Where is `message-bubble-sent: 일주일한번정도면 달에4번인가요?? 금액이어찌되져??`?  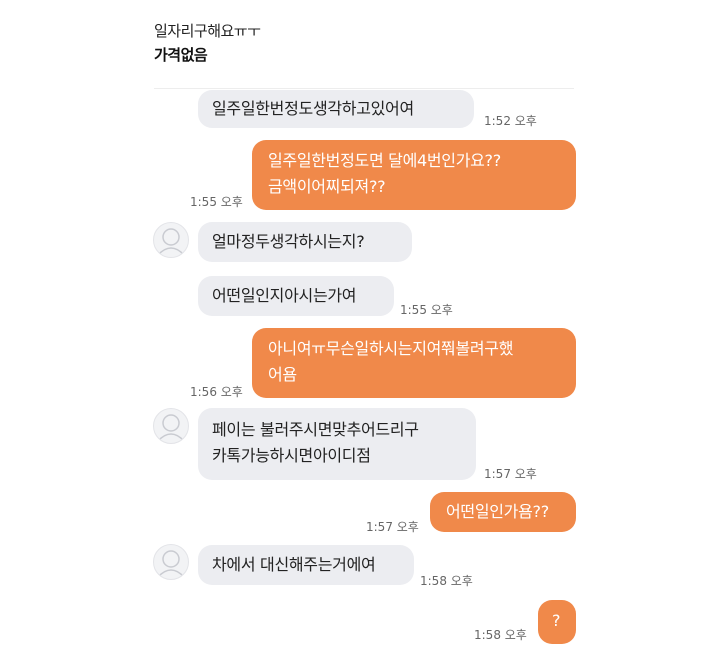
message-bubble-sent: 일주일한번정도면 달에4번인가요?? 금액이어찌되져?? is located at coordinates (414, 175).